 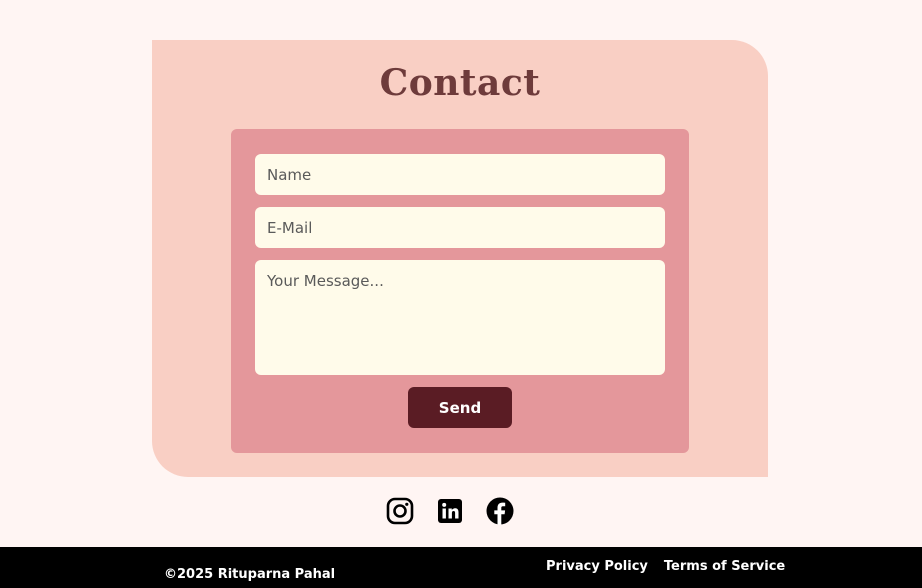 What do you see at coordinates (460, 227) in the screenshot?
I see `email-input` at bounding box center [460, 227].